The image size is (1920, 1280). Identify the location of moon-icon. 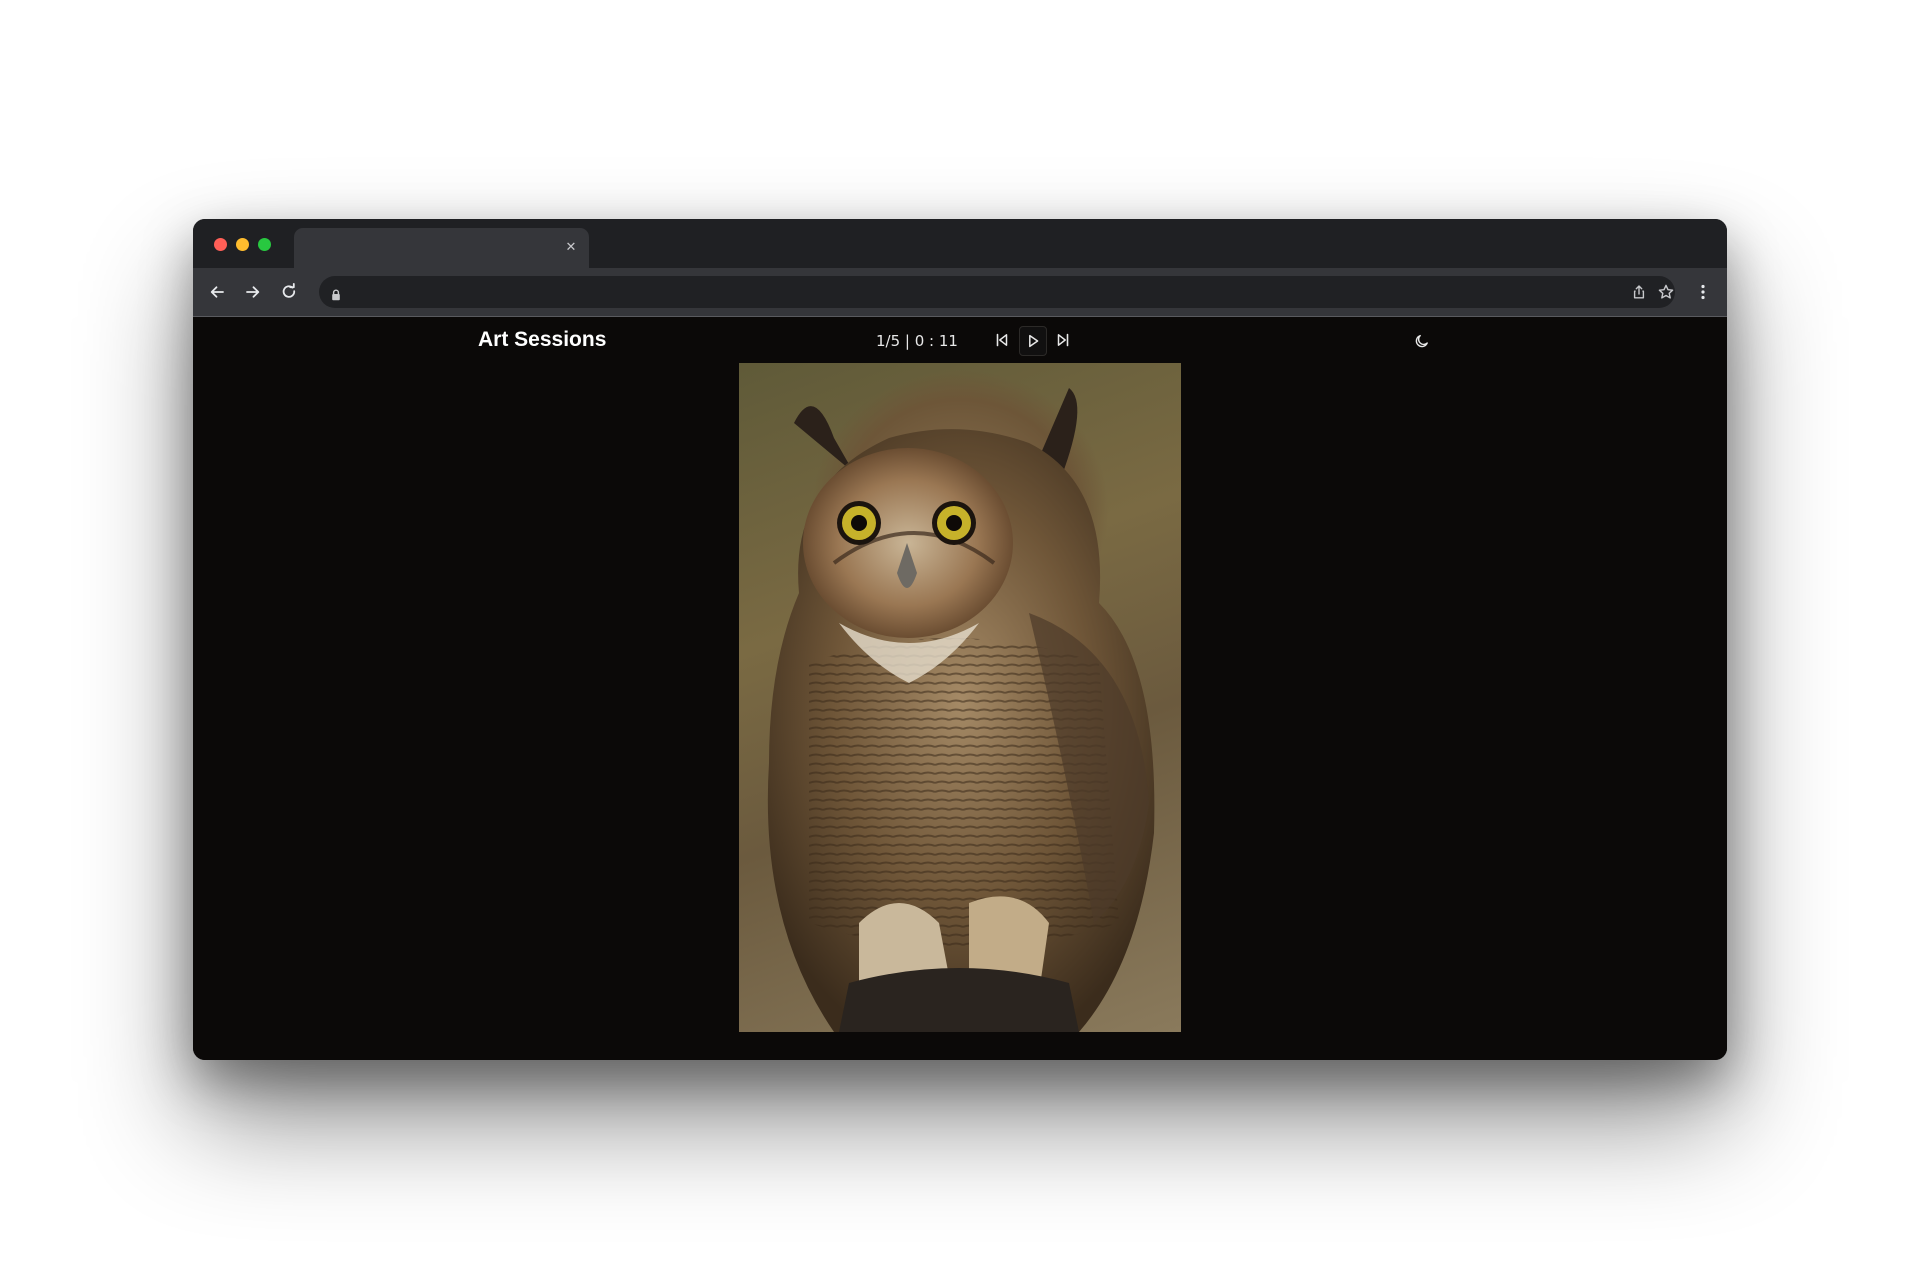
(1422, 341).